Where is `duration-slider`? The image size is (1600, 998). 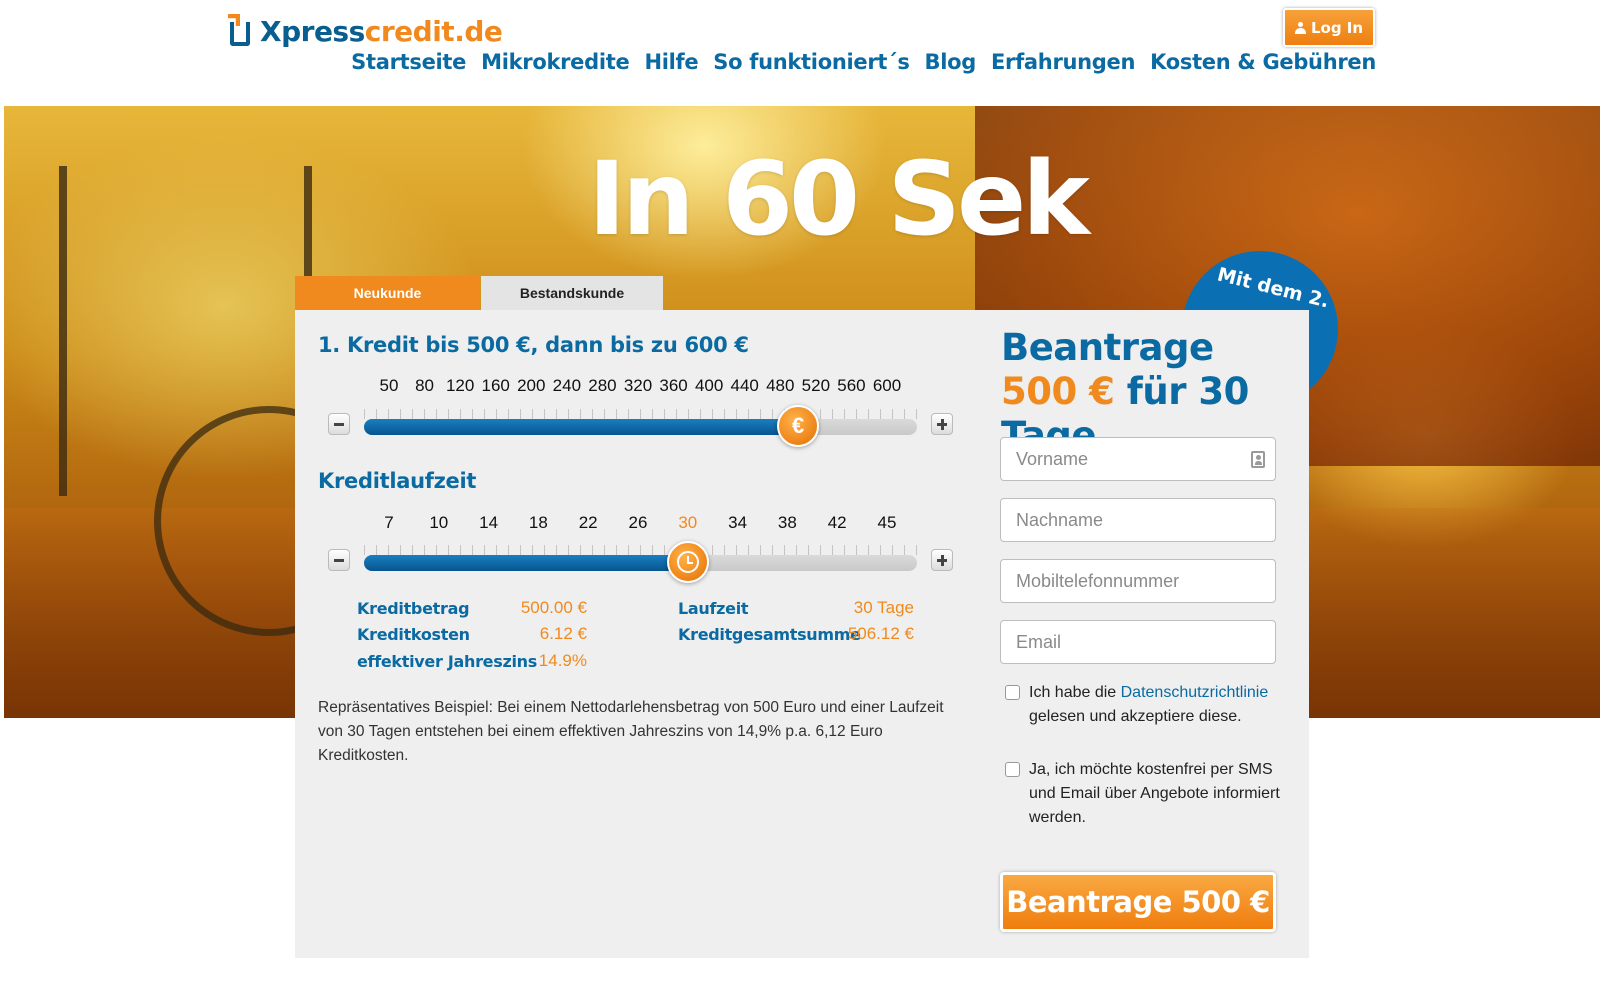
duration-slider is located at coordinates (640, 562).